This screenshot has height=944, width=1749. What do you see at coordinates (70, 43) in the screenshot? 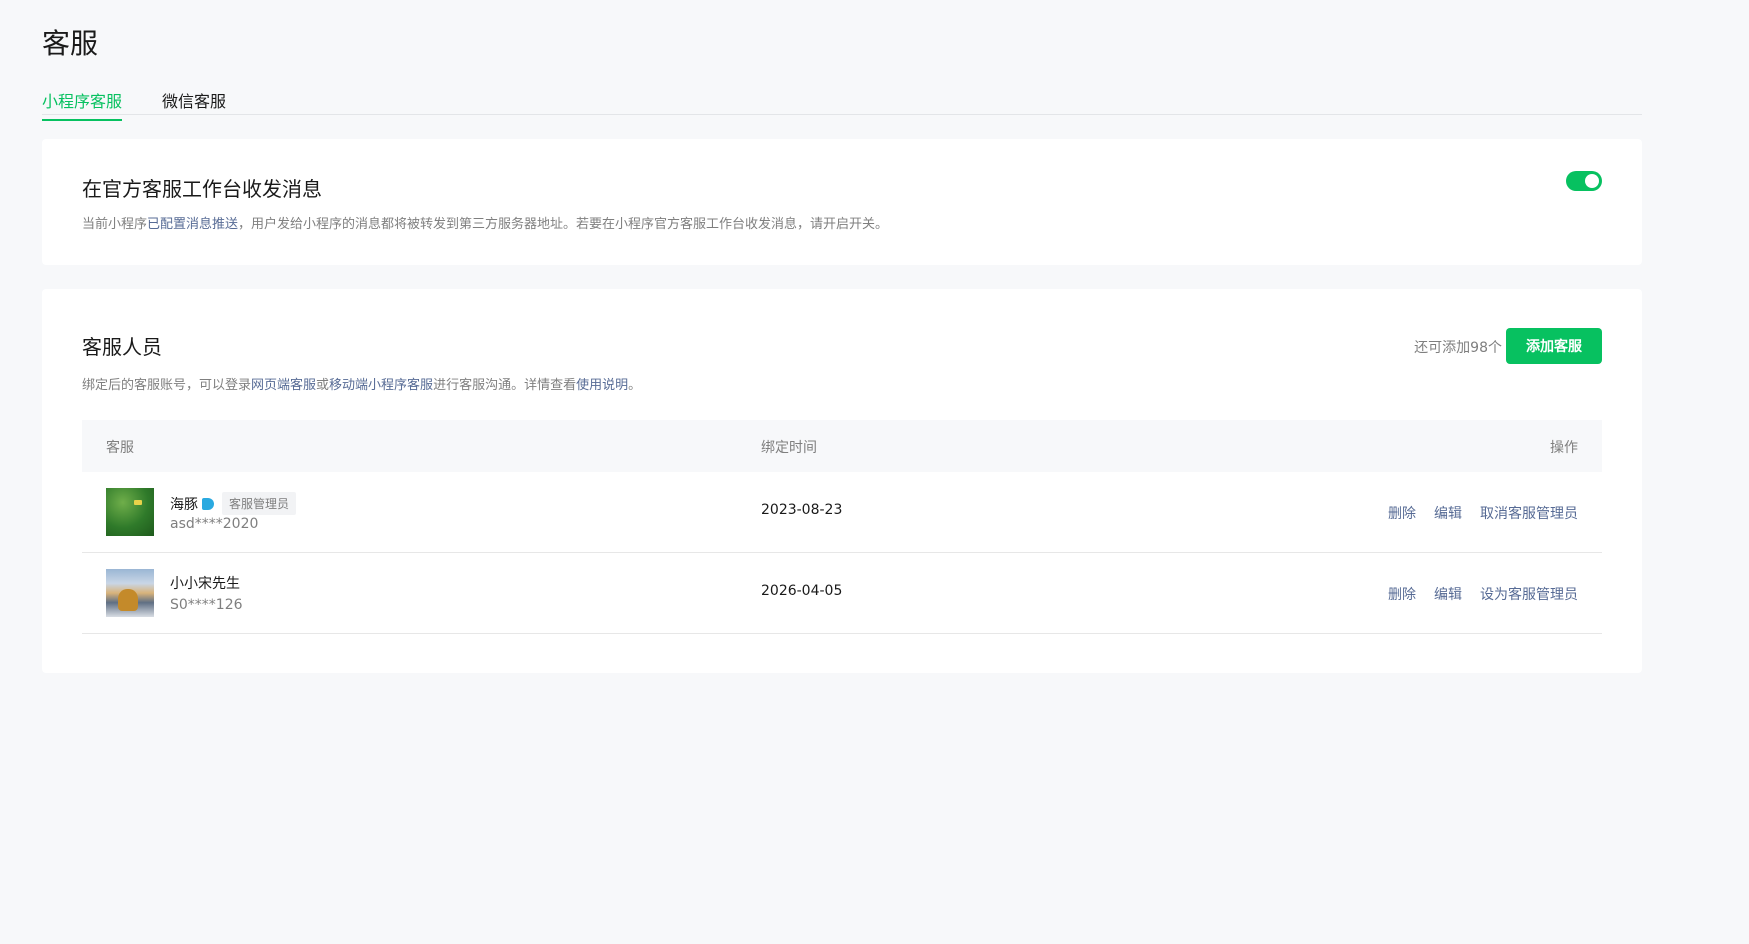
I see `page-title: 客服` at bounding box center [70, 43].